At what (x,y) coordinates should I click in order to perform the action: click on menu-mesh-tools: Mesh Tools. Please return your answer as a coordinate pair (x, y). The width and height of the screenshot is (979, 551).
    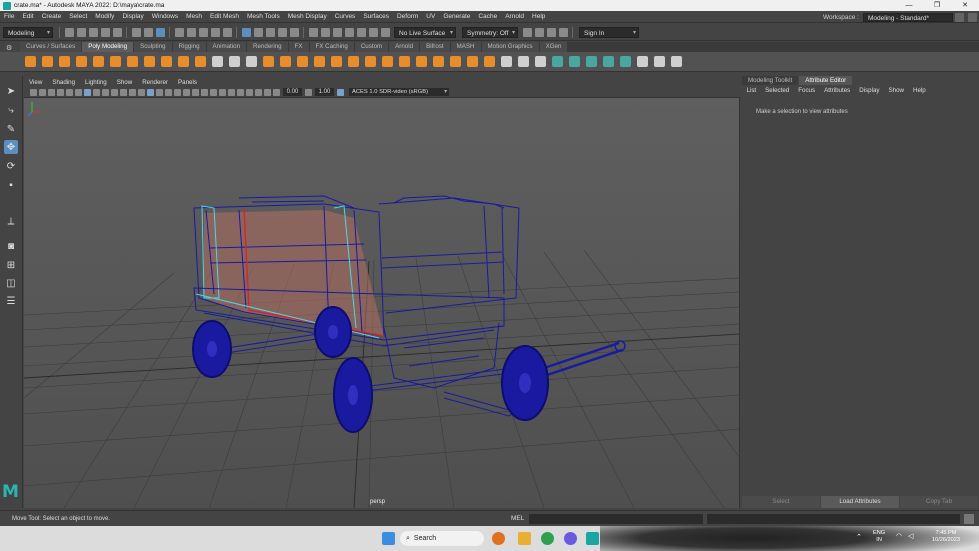
    Looking at the image, I should click on (263, 16).